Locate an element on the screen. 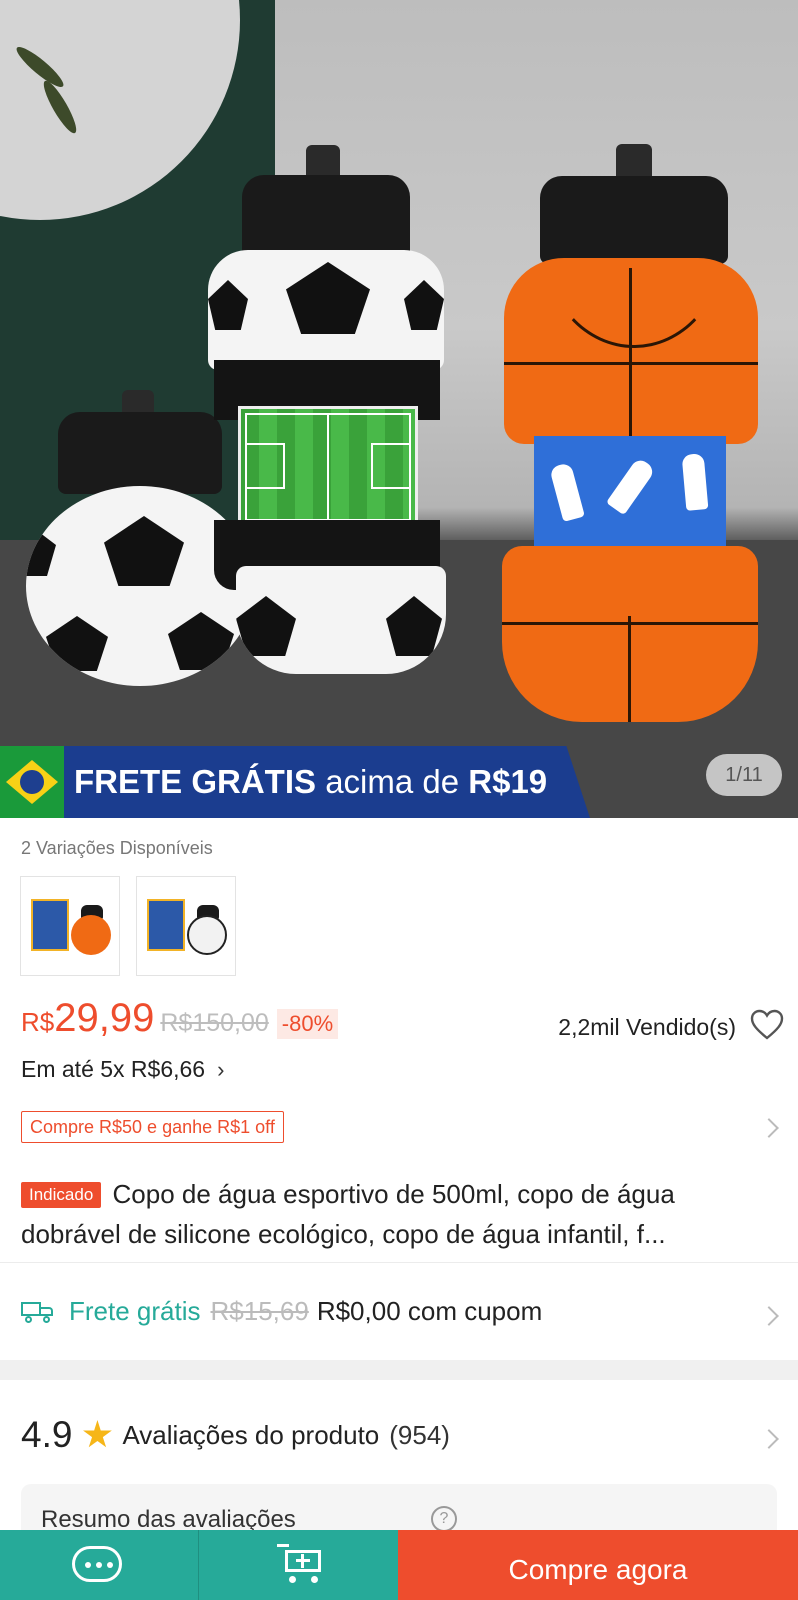  variation-thumb-football is located at coordinates (186, 926).